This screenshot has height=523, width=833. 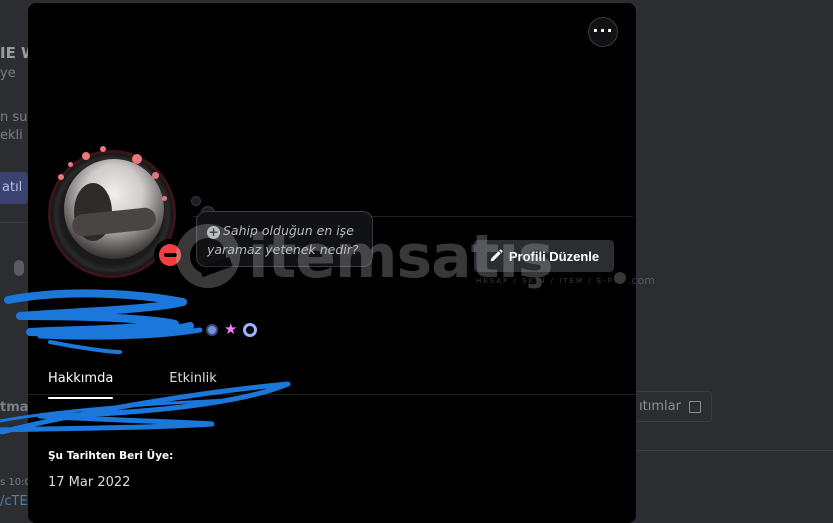 What do you see at coordinates (212, 329) in the screenshot?
I see `blue-circle-badge-icon` at bounding box center [212, 329].